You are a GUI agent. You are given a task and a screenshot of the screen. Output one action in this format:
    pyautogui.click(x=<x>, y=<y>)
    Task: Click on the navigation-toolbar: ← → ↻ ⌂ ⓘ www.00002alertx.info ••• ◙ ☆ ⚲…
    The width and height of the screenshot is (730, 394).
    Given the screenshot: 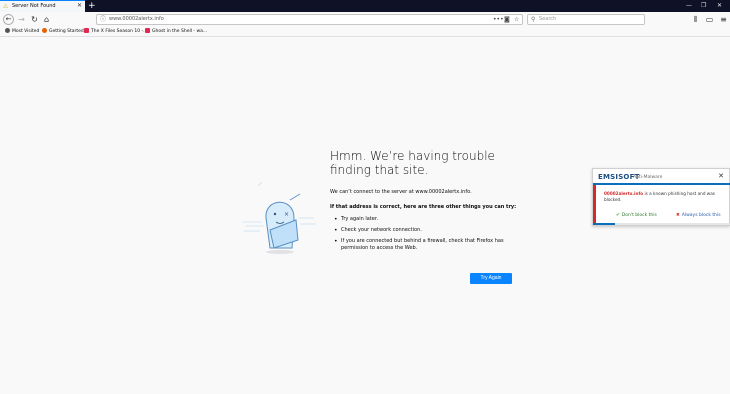 What is the action you would take?
    pyautogui.click(x=365, y=19)
    